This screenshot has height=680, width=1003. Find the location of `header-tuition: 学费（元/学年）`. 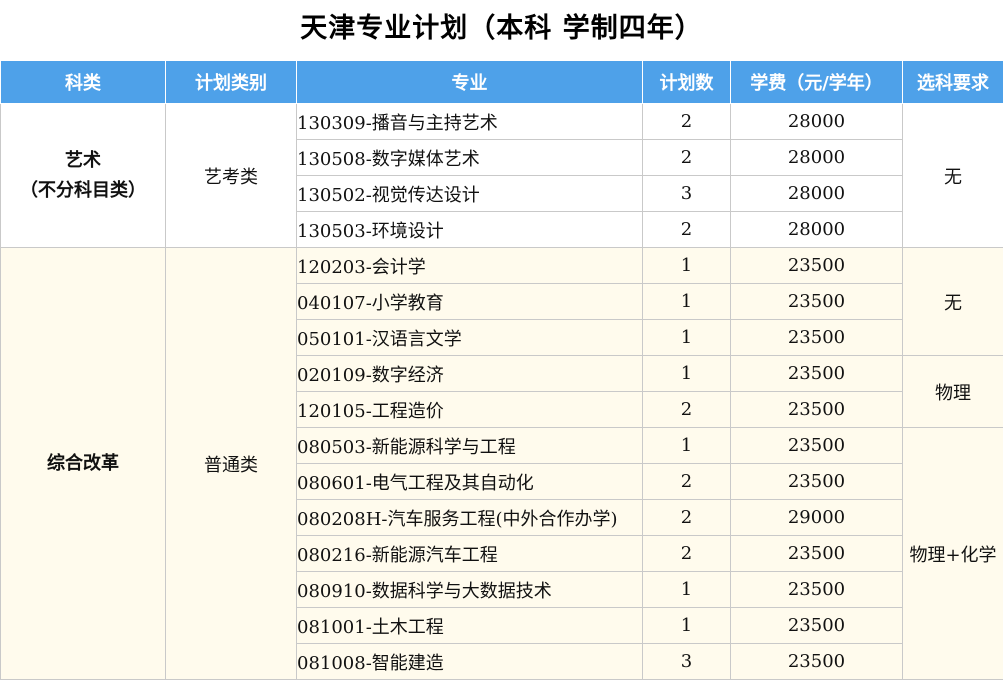

header-tuition: 学费（元/学年） is located at coordinates (816, 82).